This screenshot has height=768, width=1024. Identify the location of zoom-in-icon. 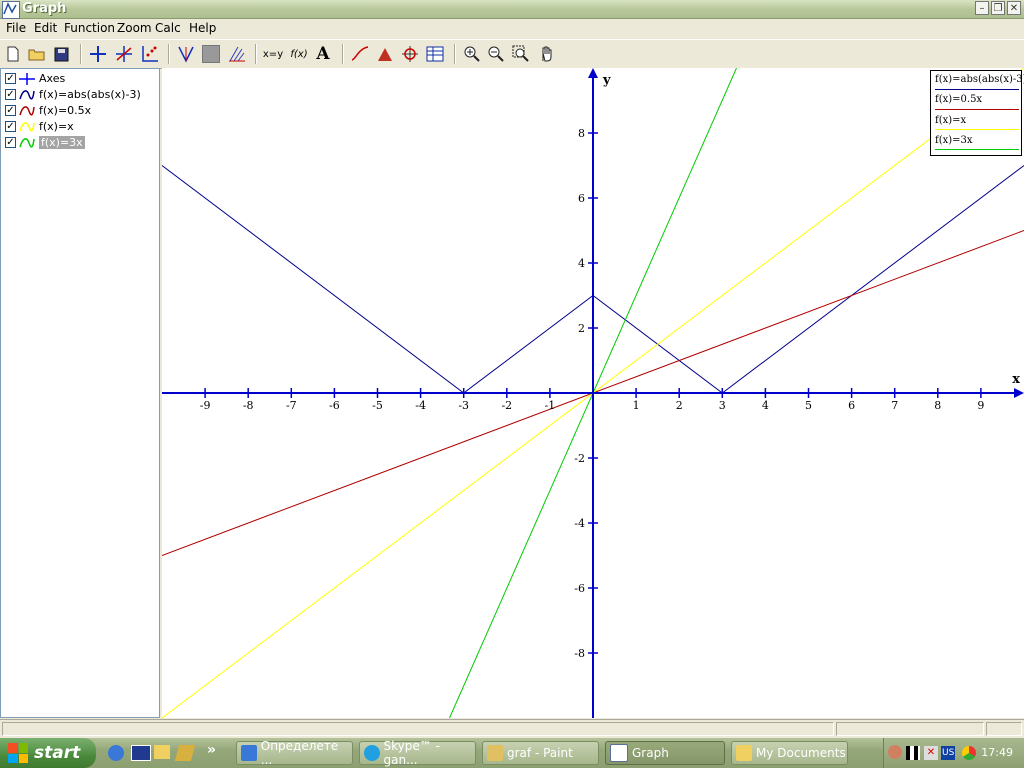
(472, 54).